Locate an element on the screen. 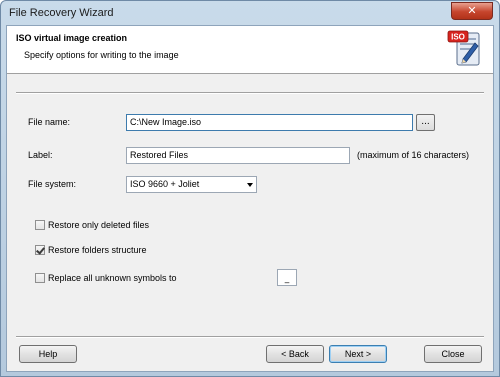 Image resolution: width=500 pixels, height=377 pixels. iso-image-icon: ISO is located at coordinates (463, 48).